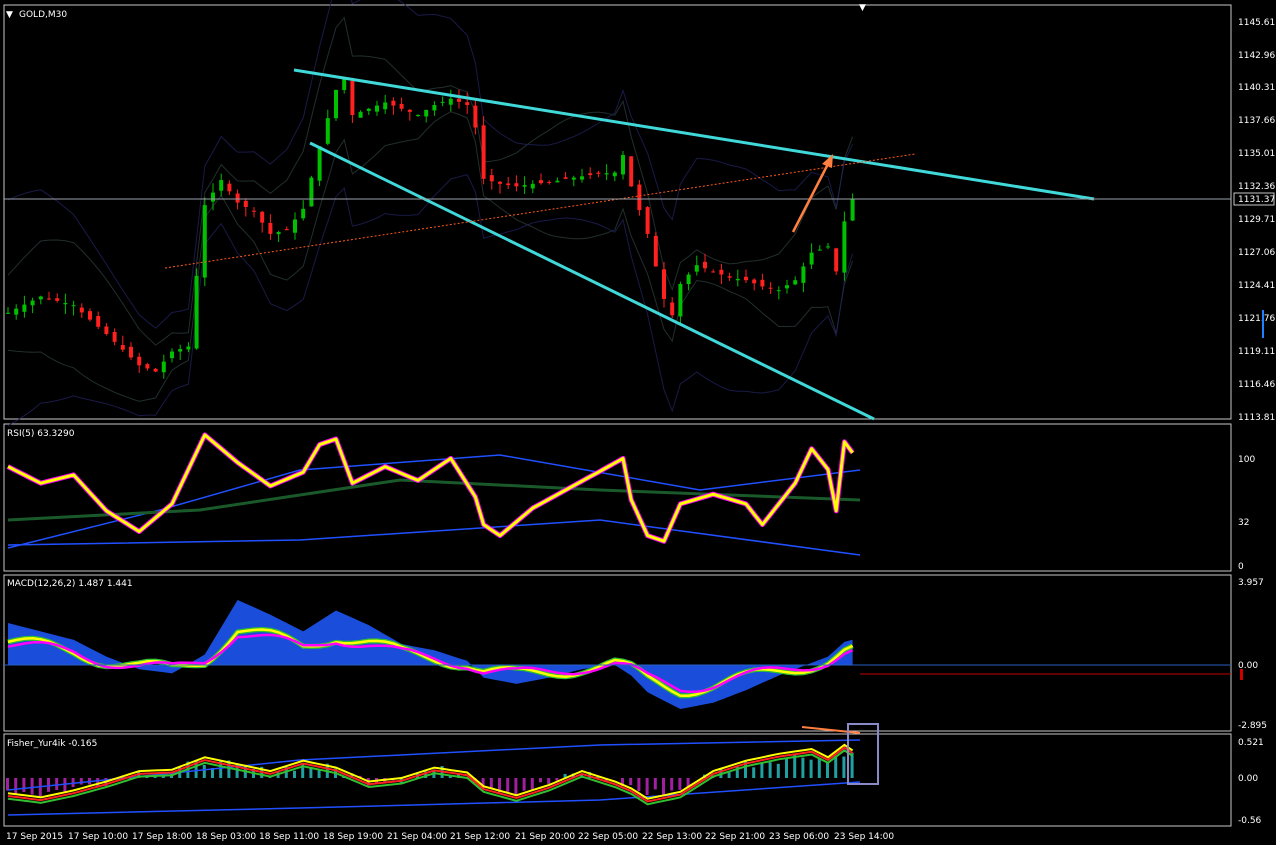 Image resolution: width=1276 pixels, height=845 pixels. I want to click on time-label: 22 Sep 13:00, so click(672, 837).